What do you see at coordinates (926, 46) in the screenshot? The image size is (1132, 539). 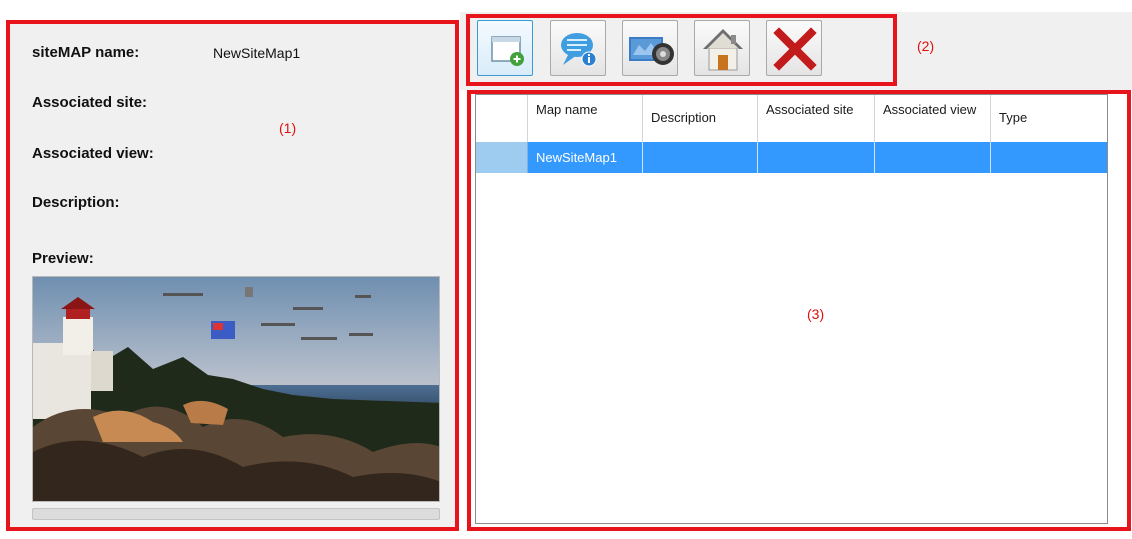 I see `callout-label-toolbar: (2)` at bounding box center [926, 46].